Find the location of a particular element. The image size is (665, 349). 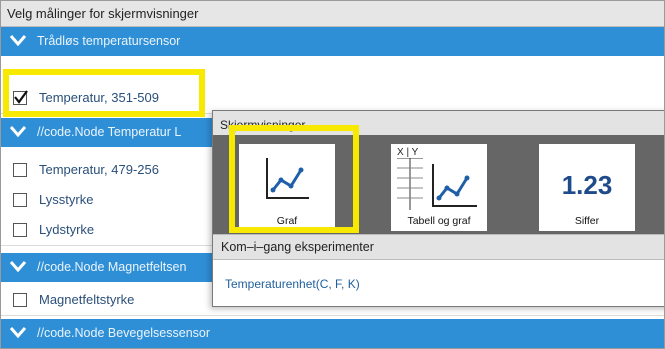

measurement-label: Lydstyrke is located at coordinates (67, 229).